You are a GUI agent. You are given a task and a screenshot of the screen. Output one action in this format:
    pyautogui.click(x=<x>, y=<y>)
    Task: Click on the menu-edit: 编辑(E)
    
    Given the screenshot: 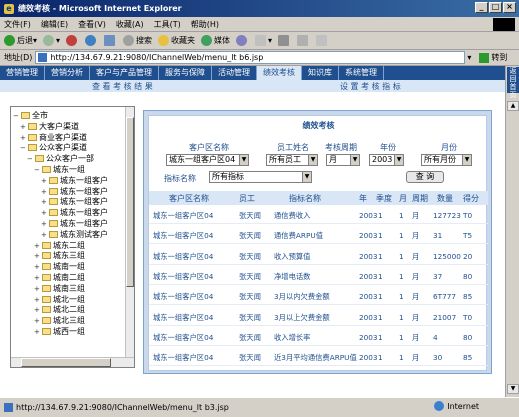 What is the action you would take?
    pyautogui.click(x=54, y=24)
    